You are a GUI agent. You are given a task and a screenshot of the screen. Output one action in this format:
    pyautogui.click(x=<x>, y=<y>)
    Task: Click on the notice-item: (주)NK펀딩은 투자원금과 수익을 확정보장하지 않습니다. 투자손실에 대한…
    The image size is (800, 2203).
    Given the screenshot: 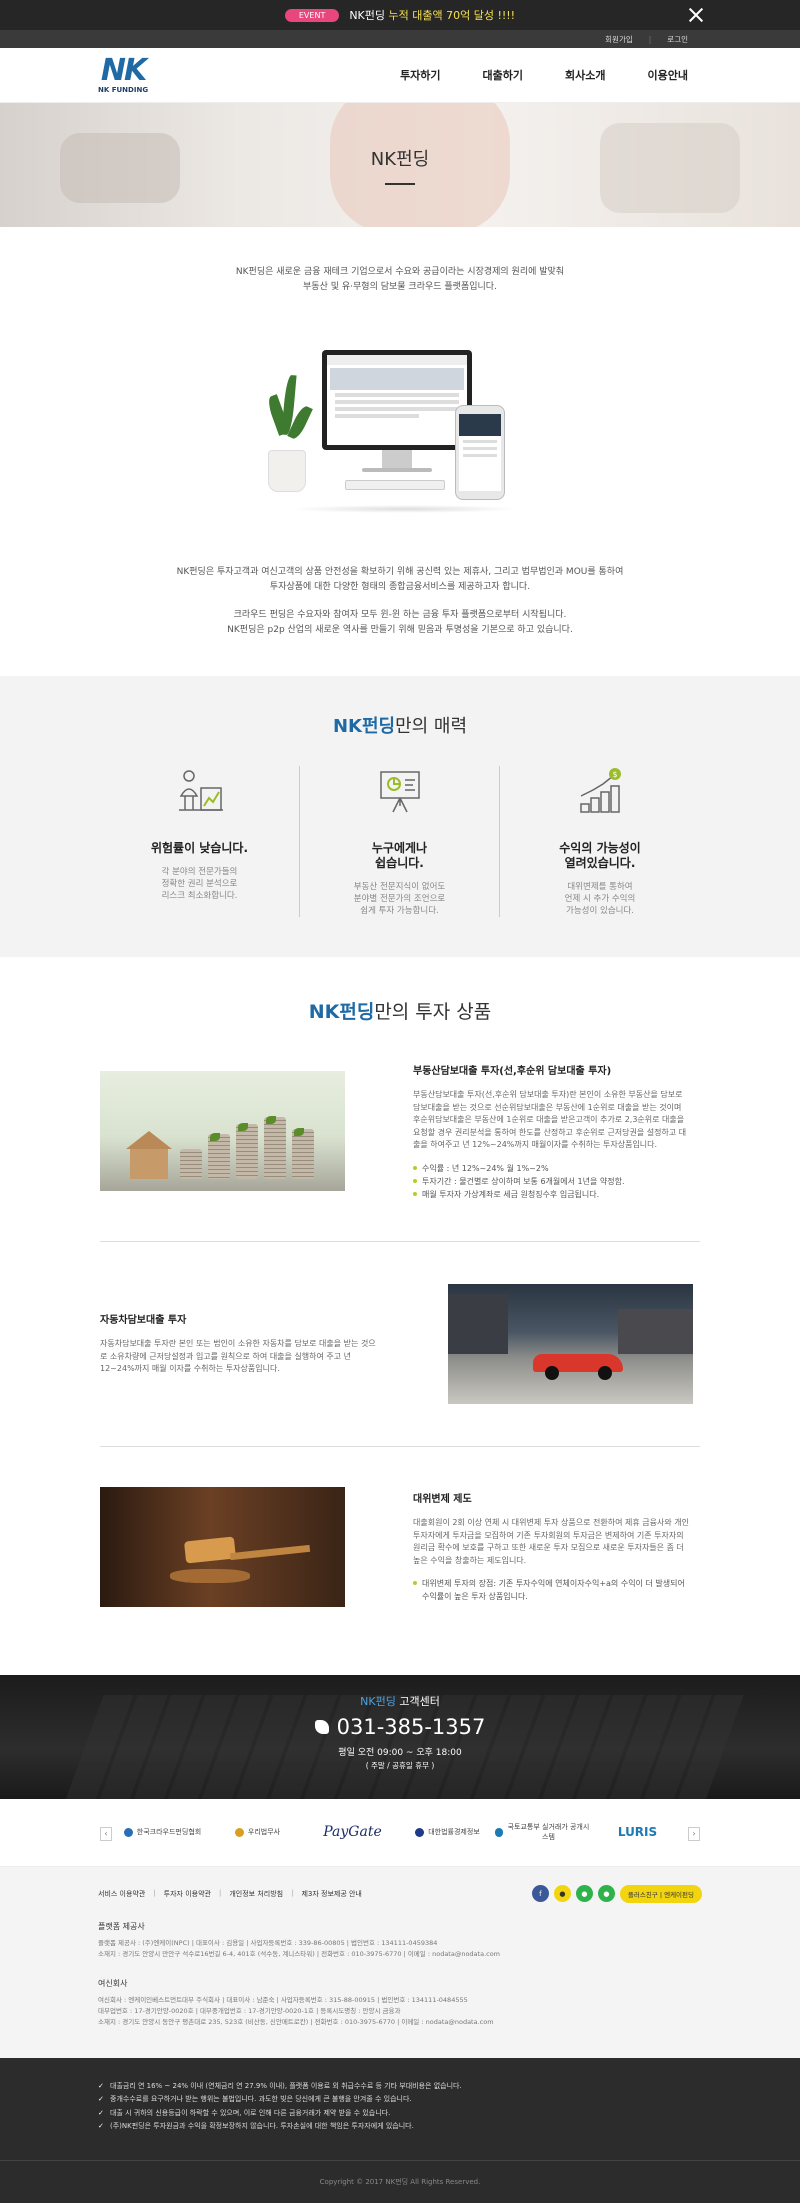 What is the action you would take?
    pyautogui.click(x=400, y=2127)
    